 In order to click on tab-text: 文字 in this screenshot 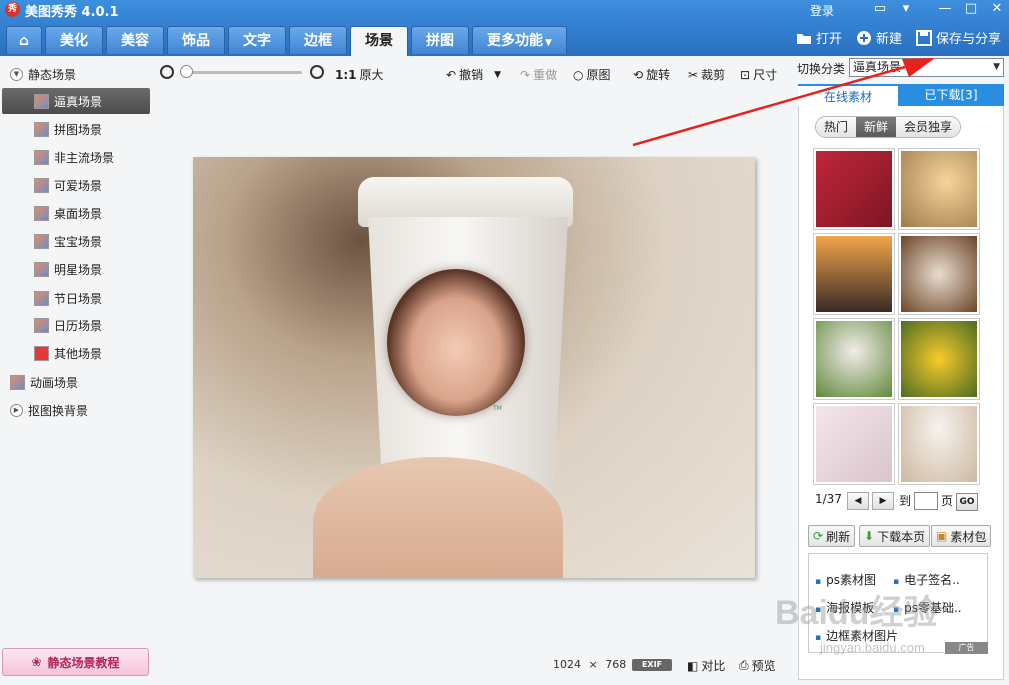, I will do `click(257, 40)`.